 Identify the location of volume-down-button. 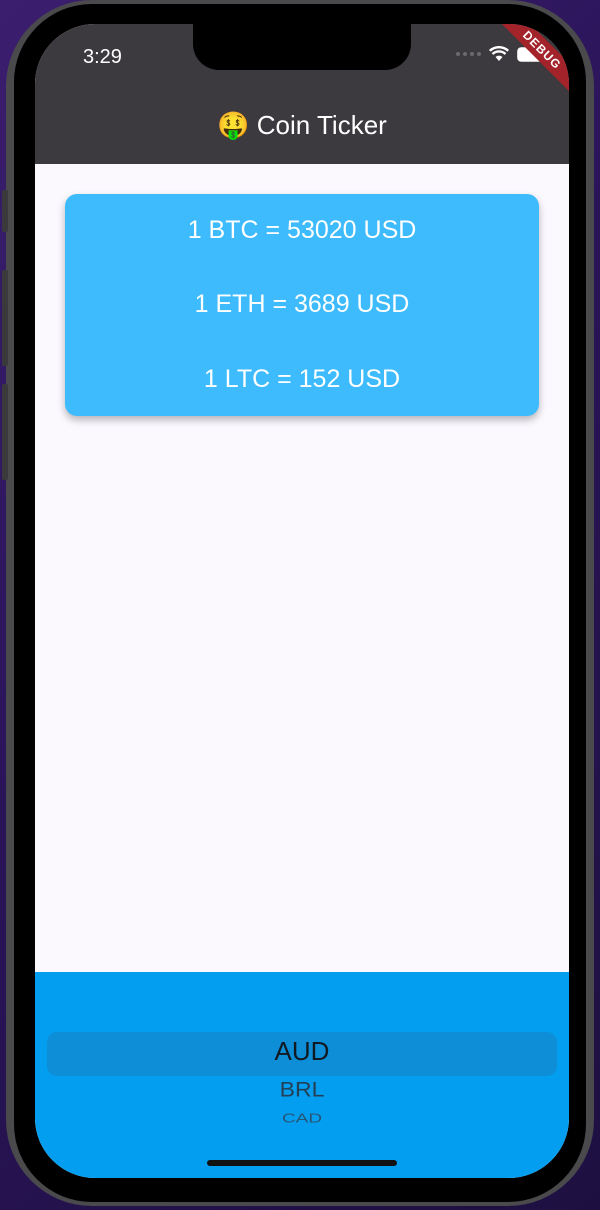
(5, 432).